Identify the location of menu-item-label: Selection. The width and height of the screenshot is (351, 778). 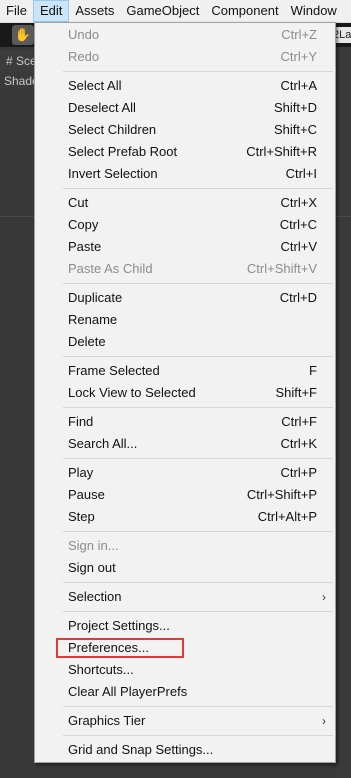
(95, 596).